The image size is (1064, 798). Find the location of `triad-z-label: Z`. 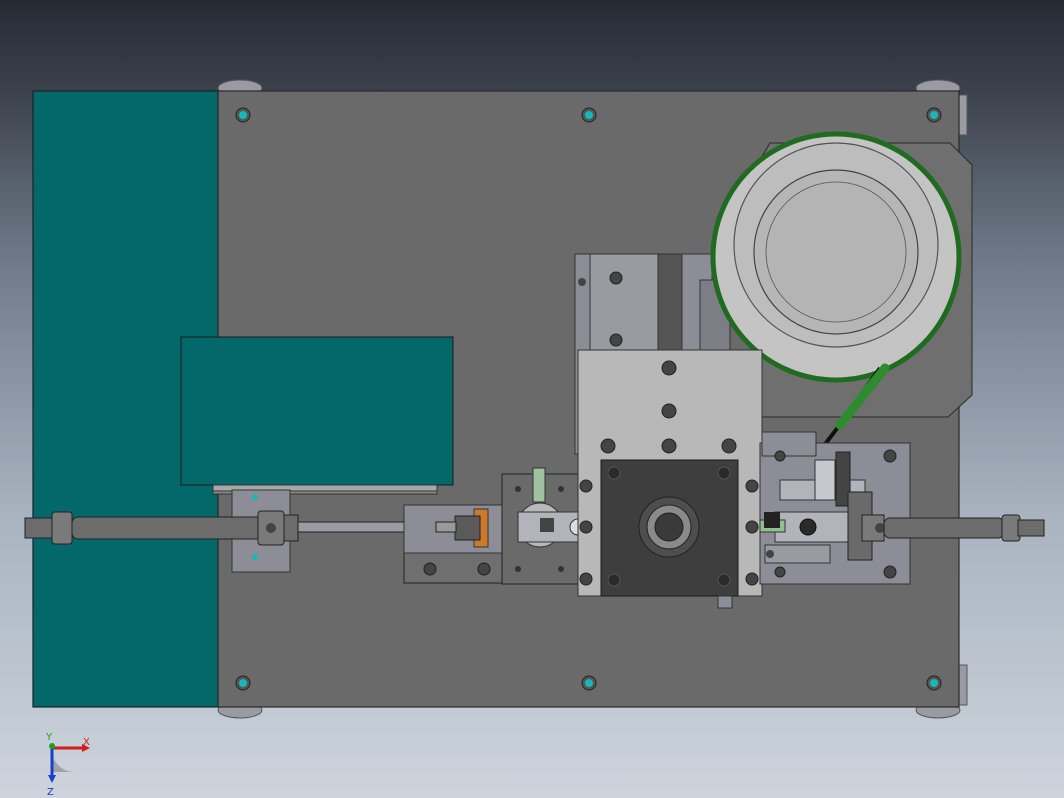

triad-z-label: Z is located at coordinates (50, 792).